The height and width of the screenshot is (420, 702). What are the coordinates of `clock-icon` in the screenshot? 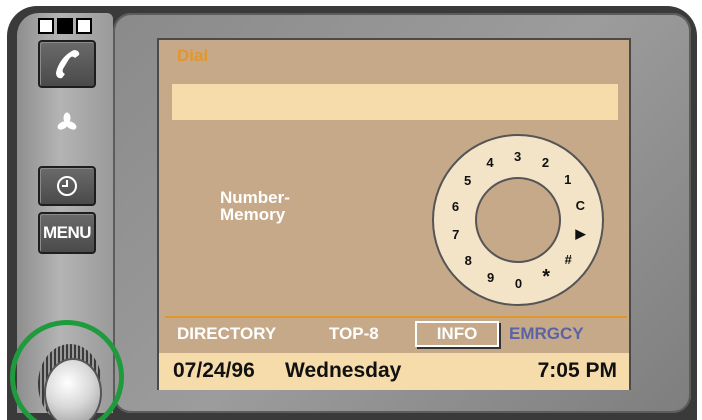 It's located at (67, 186).